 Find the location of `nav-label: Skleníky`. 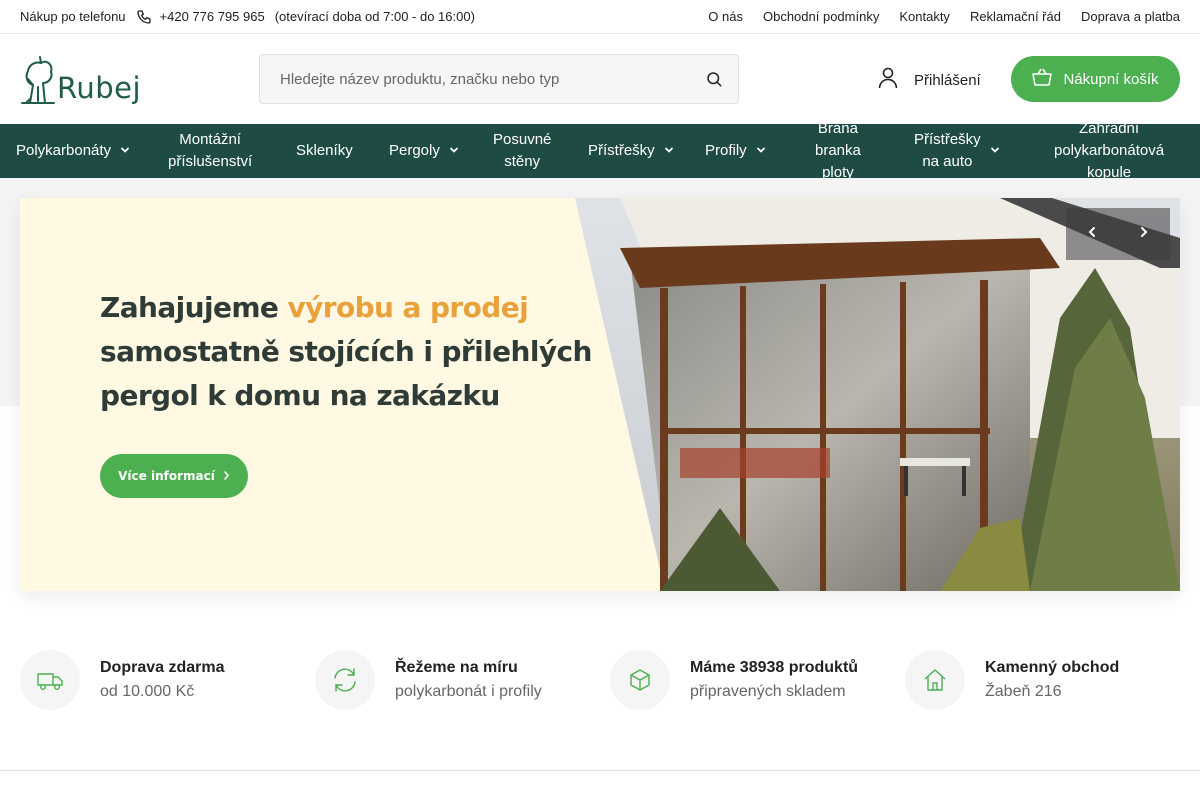

nav-label: Skleníky is located at coordinates (324, 150).